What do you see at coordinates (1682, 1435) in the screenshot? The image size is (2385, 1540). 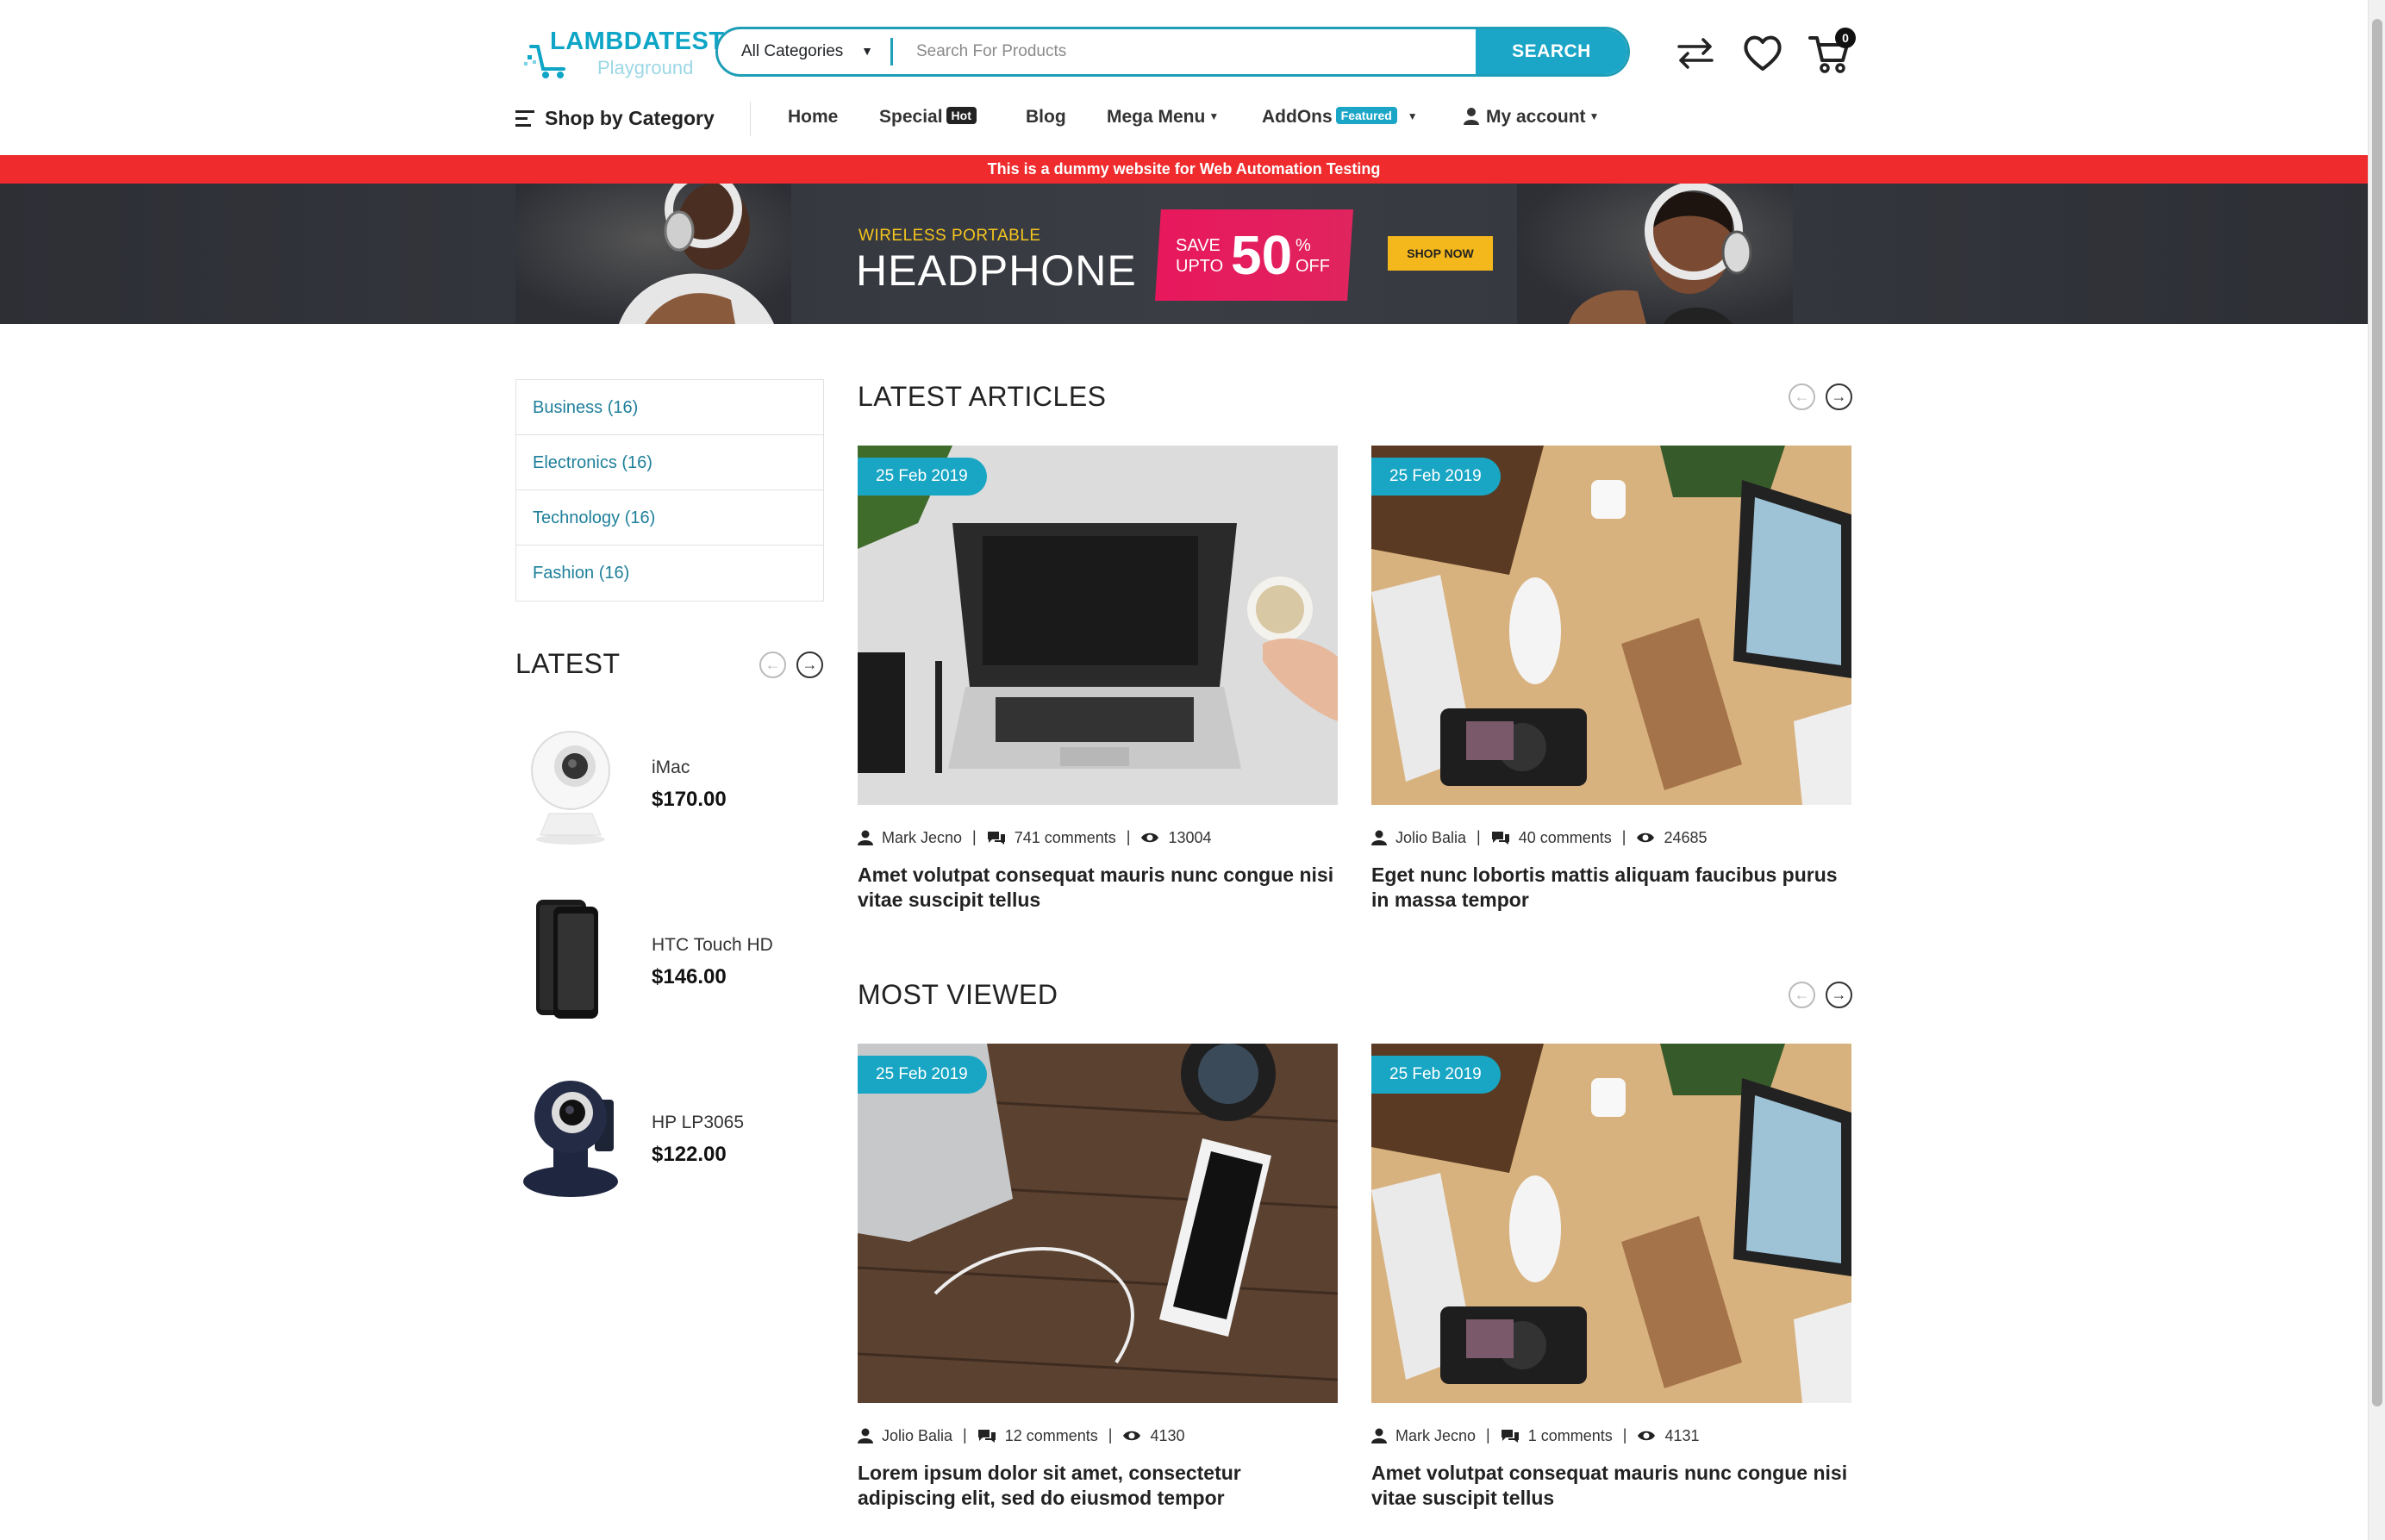 I see `article-views: 4131` at bounding box center [1682, 1435].